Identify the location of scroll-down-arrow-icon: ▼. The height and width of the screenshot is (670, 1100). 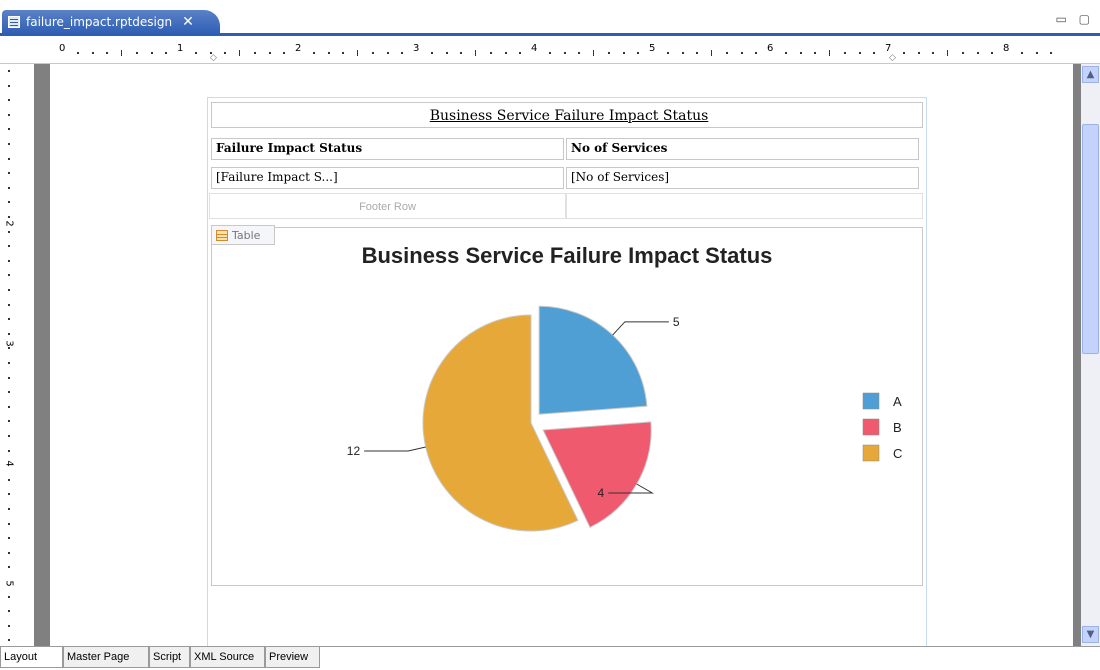
(1090, 634).